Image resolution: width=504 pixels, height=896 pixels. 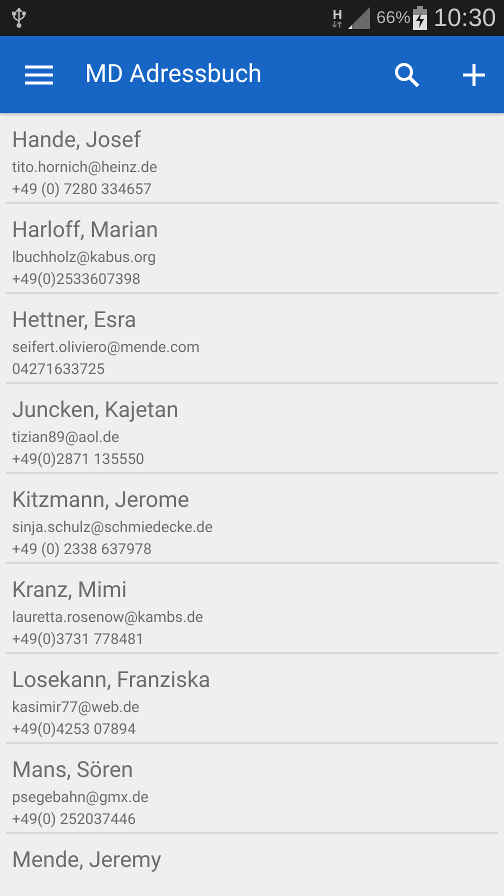 I want to click on contact-name: Hande, Josef, so click(x=77, y=141).